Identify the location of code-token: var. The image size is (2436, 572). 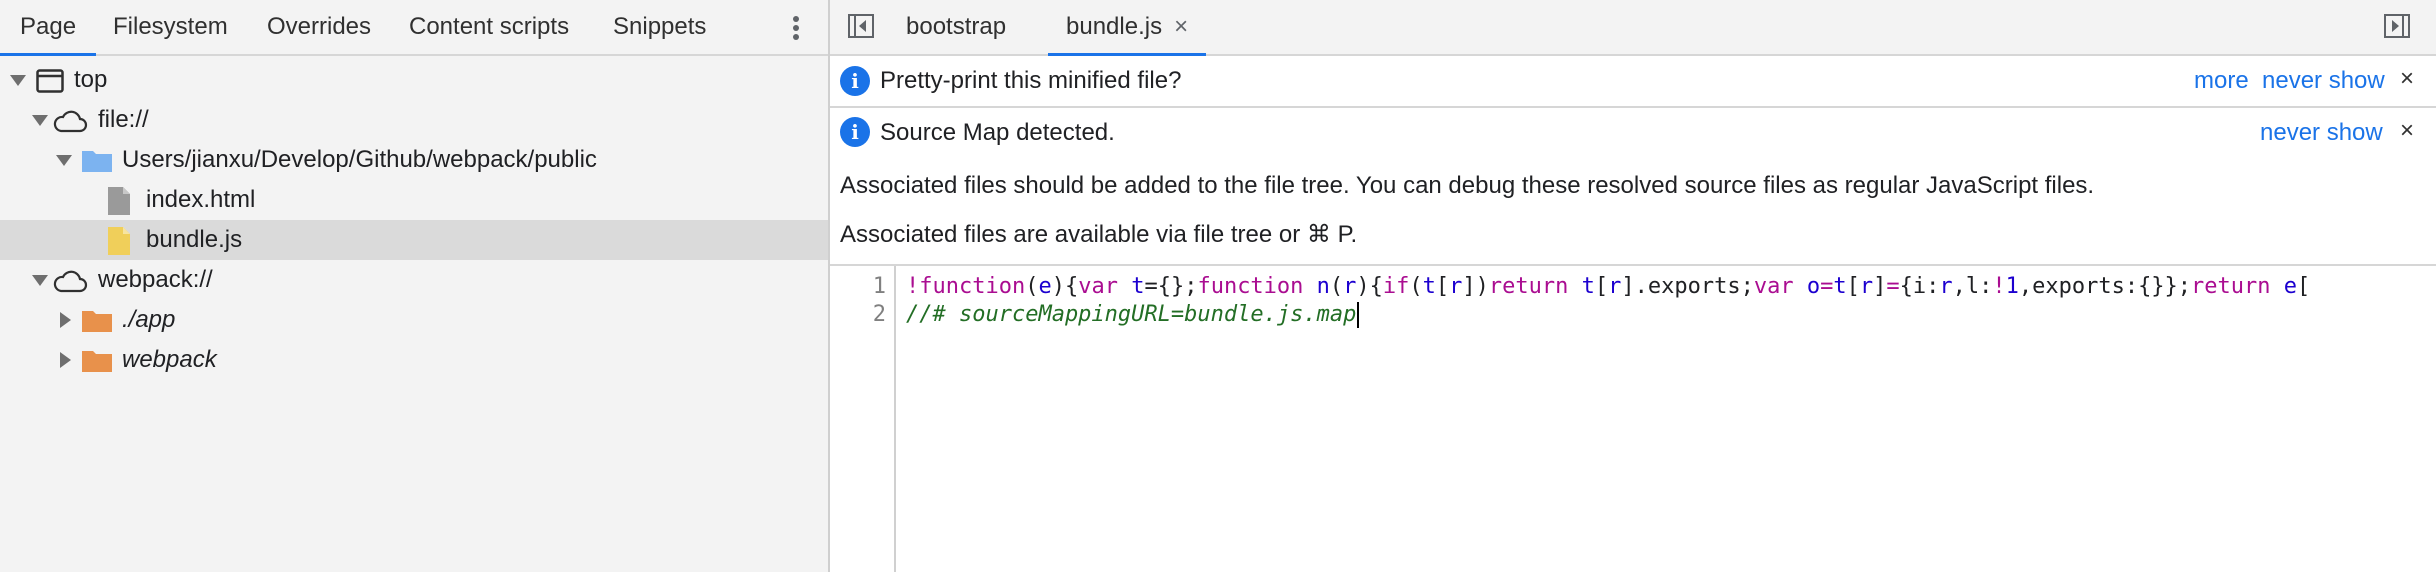
(1773, 286).